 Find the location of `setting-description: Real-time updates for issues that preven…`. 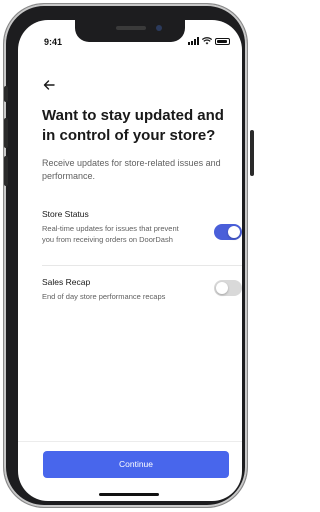

setting-description: Real-time updates for issues that preven… is located at coordinates (110, 234).